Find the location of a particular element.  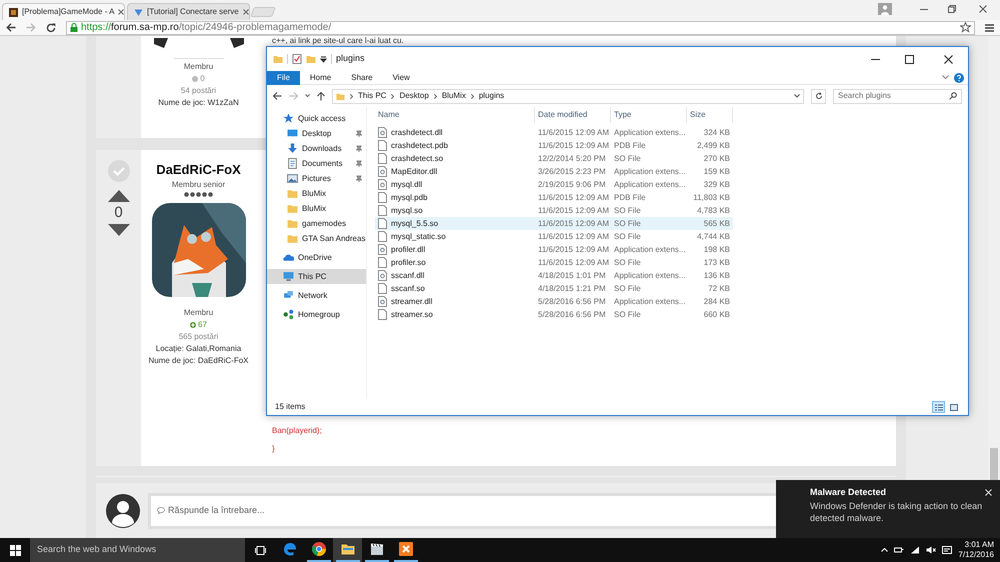

accept-check-icon is located at coordinates (119, 171).